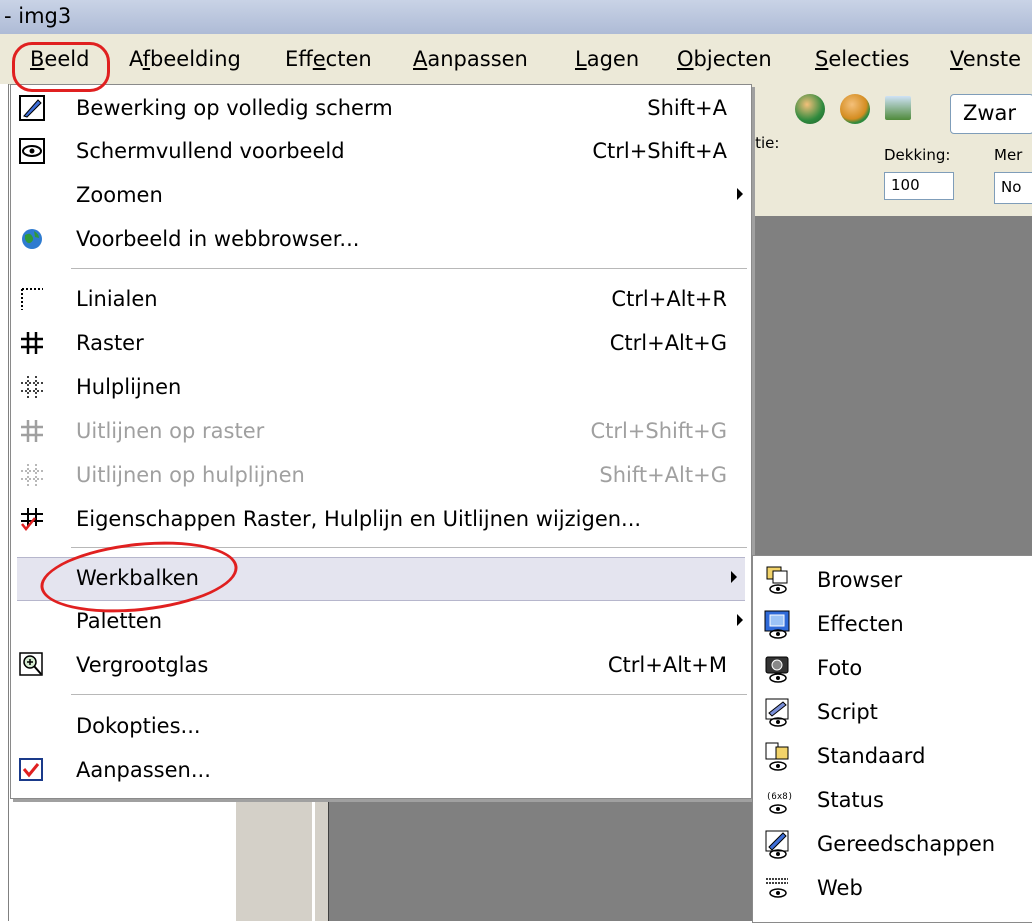 The height and width of the screenshot is (923, 1032). Describe the element at coordinates (381, 476) in the screenshot. I see `menu-item-snap-guides: Uitlijnen op hulplijnen Shift+Alt+G` at that location.